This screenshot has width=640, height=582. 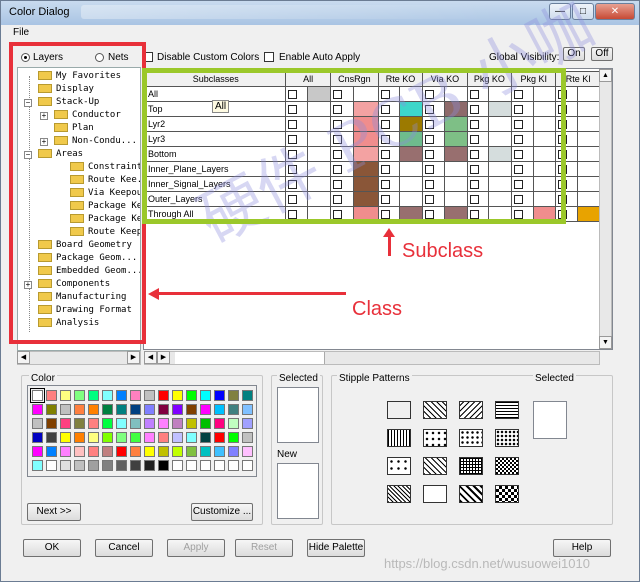 What do you see at coordinates (582, 548) in the screenshot?
I see `help-button: Help` at bounding box center [582, 548].